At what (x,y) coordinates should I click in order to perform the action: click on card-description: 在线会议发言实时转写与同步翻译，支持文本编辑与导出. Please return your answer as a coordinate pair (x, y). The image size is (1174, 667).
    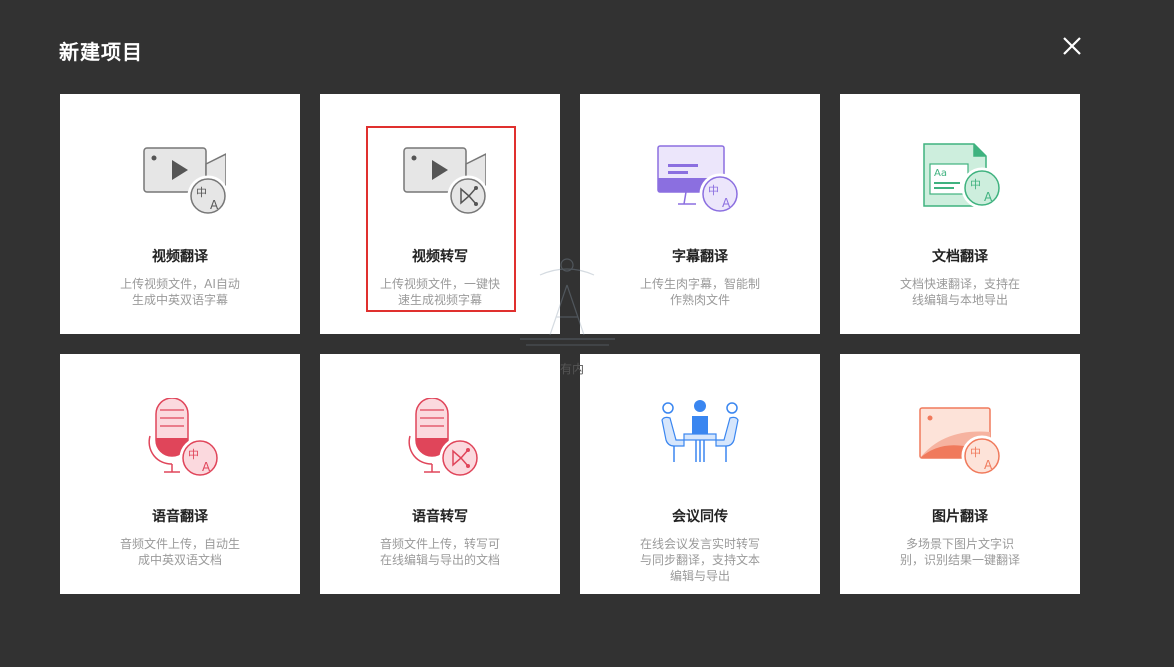
    Looking at the image, I should click on (699, 560).